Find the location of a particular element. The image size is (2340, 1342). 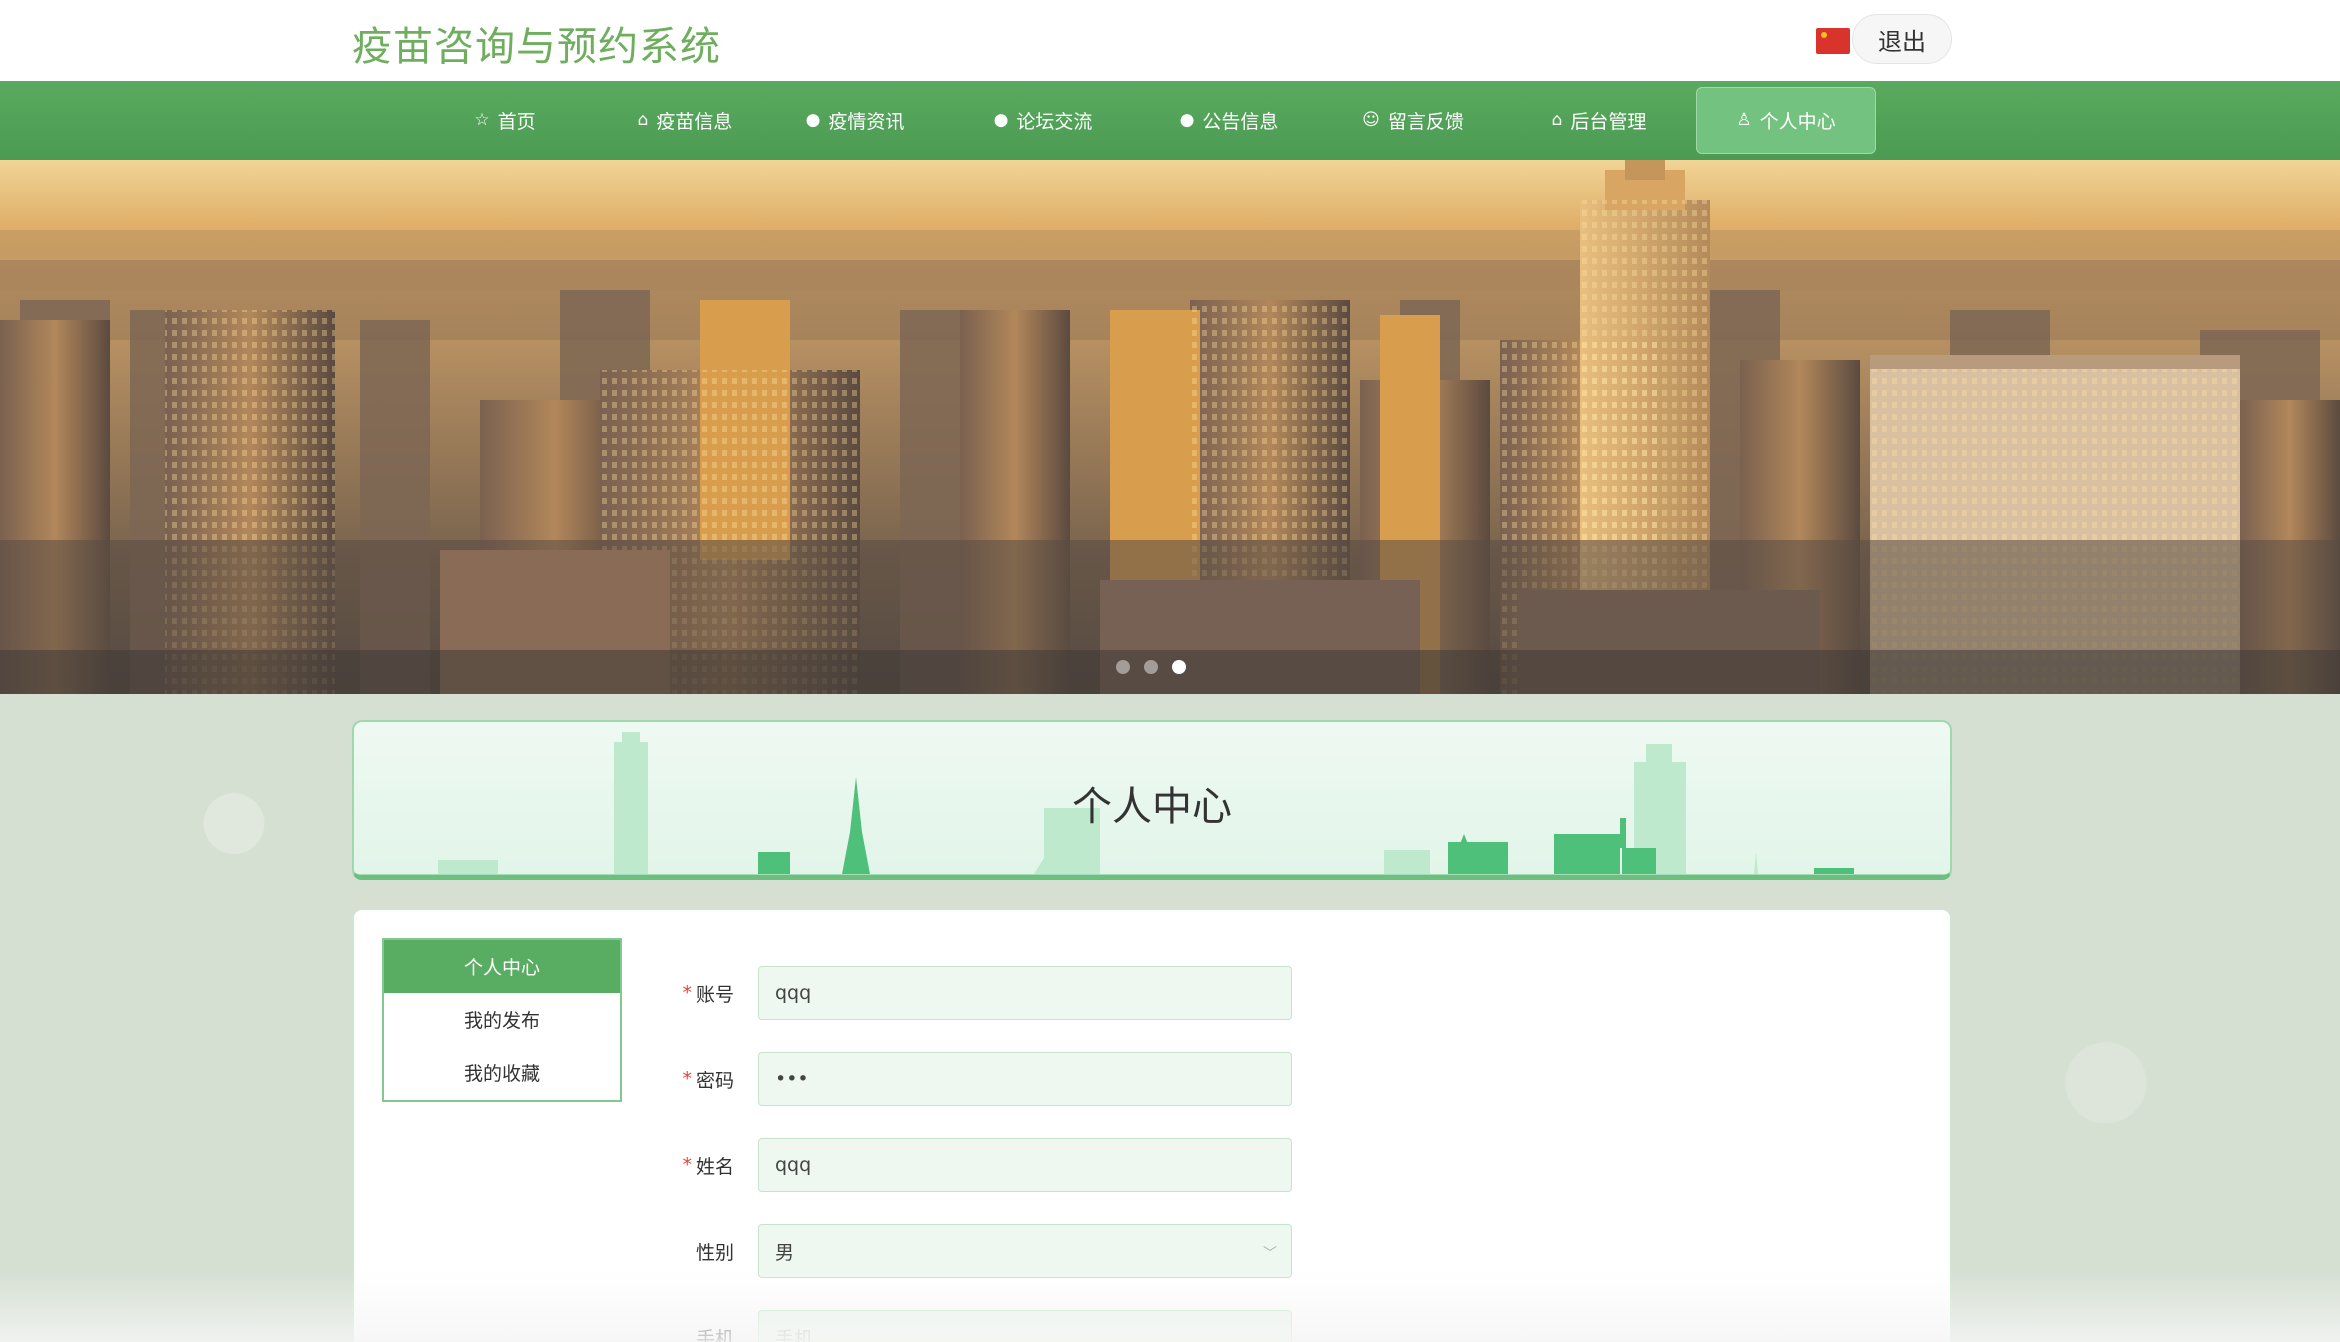

smile-icon: ☺ is located at coordinates (1371, 120).